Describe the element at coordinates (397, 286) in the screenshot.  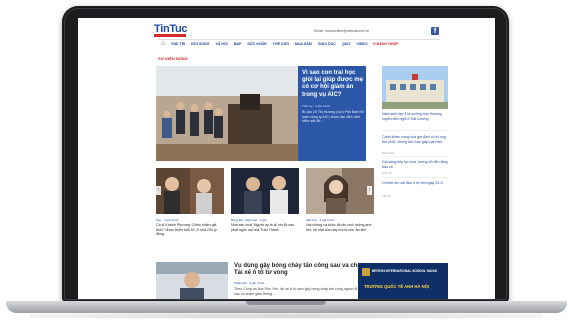
I see `ad-headline: TRƯỜNG QUỐC TẾ ANH HÀ NỘI` at that location.